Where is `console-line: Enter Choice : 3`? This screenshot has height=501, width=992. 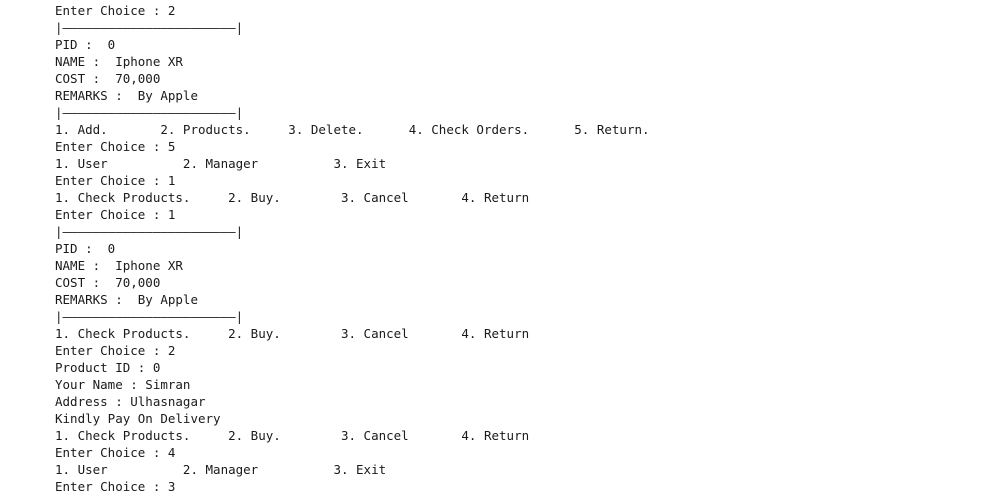
console-line: Enter Choice : 3 is located at coordinates (115, 486).